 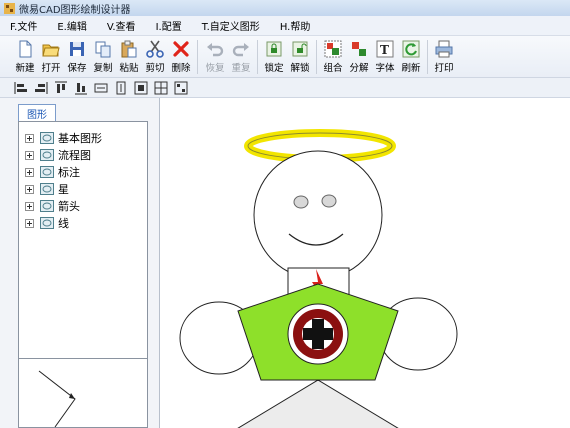 What do you see at coordinates (75, 10) in the screenshot?
I see `window-title: 微易CAD图形绘制设计器` at bounding box center [75, 10].